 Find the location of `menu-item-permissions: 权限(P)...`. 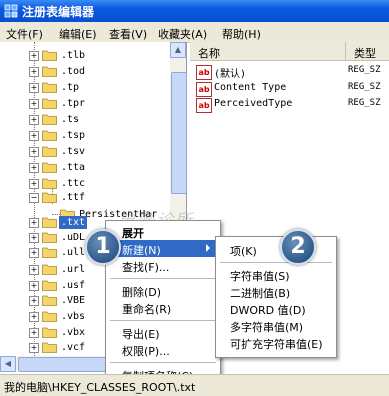

menu-item-permissions: 权限(P)... is located at coordinates (163, 349).